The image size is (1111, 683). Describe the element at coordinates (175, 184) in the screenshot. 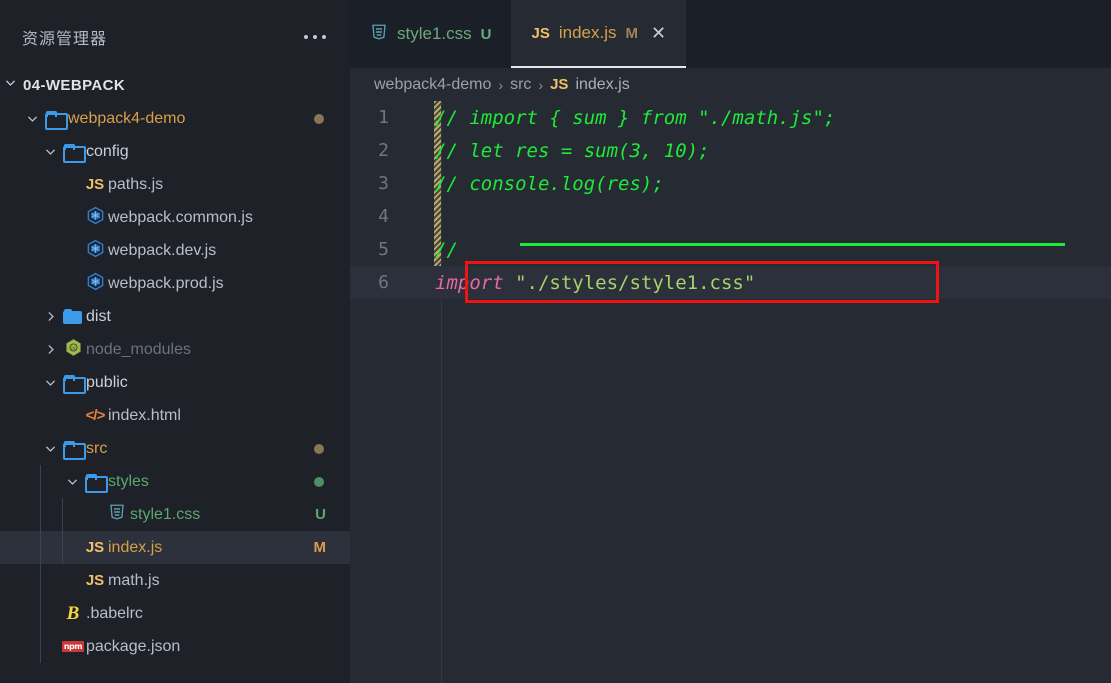

I see `tree-file-paths-js: JS paths.js` at that location.